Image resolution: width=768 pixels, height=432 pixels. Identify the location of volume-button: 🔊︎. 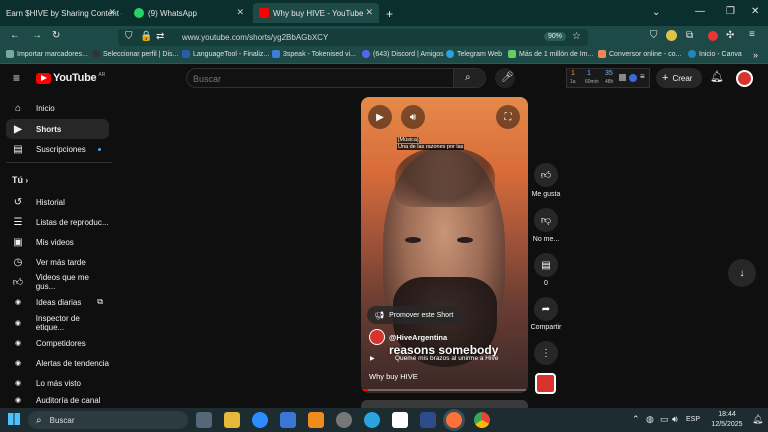
(413, 117).